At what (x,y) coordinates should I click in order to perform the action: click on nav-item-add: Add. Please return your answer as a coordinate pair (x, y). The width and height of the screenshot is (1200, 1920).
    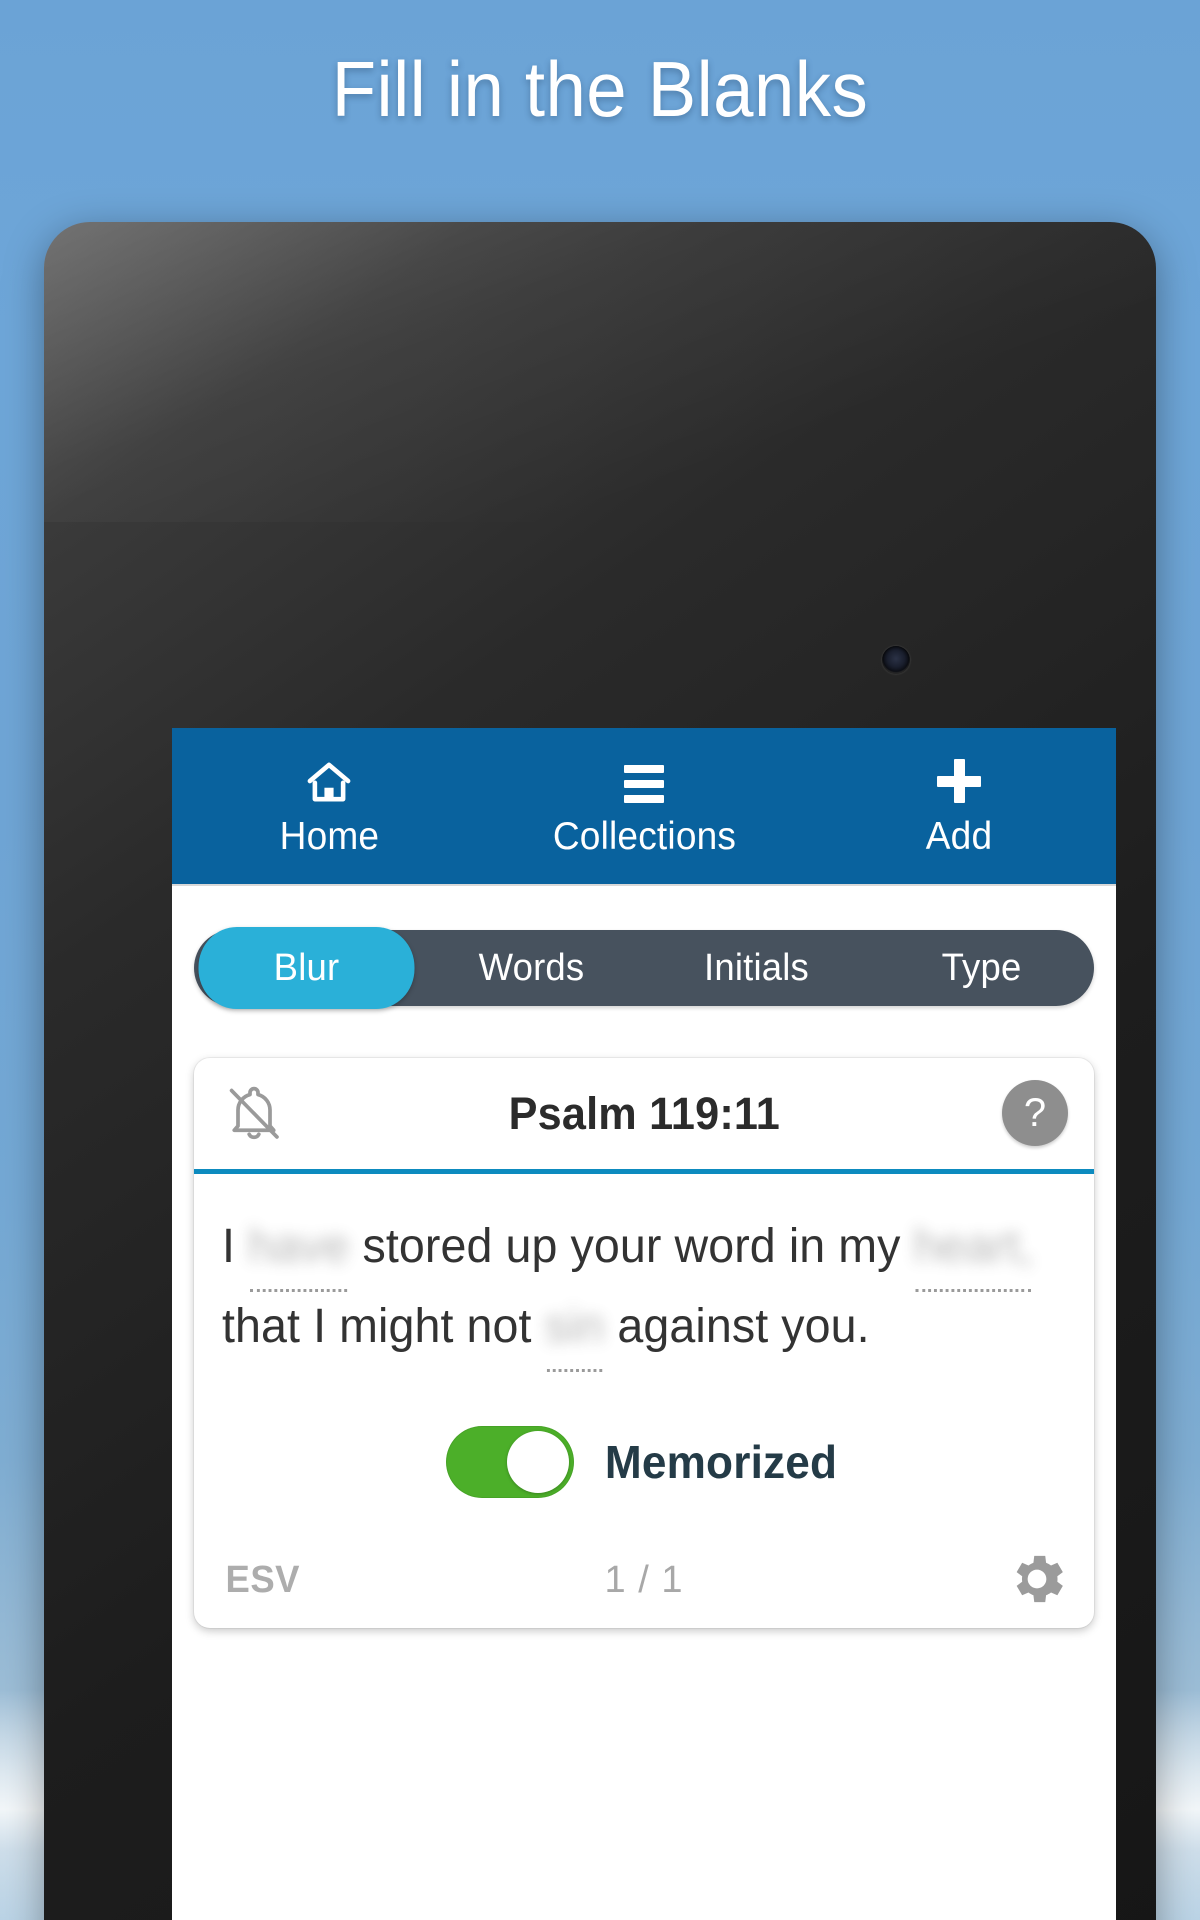
    Looking at the image, I should click on (958, 806).